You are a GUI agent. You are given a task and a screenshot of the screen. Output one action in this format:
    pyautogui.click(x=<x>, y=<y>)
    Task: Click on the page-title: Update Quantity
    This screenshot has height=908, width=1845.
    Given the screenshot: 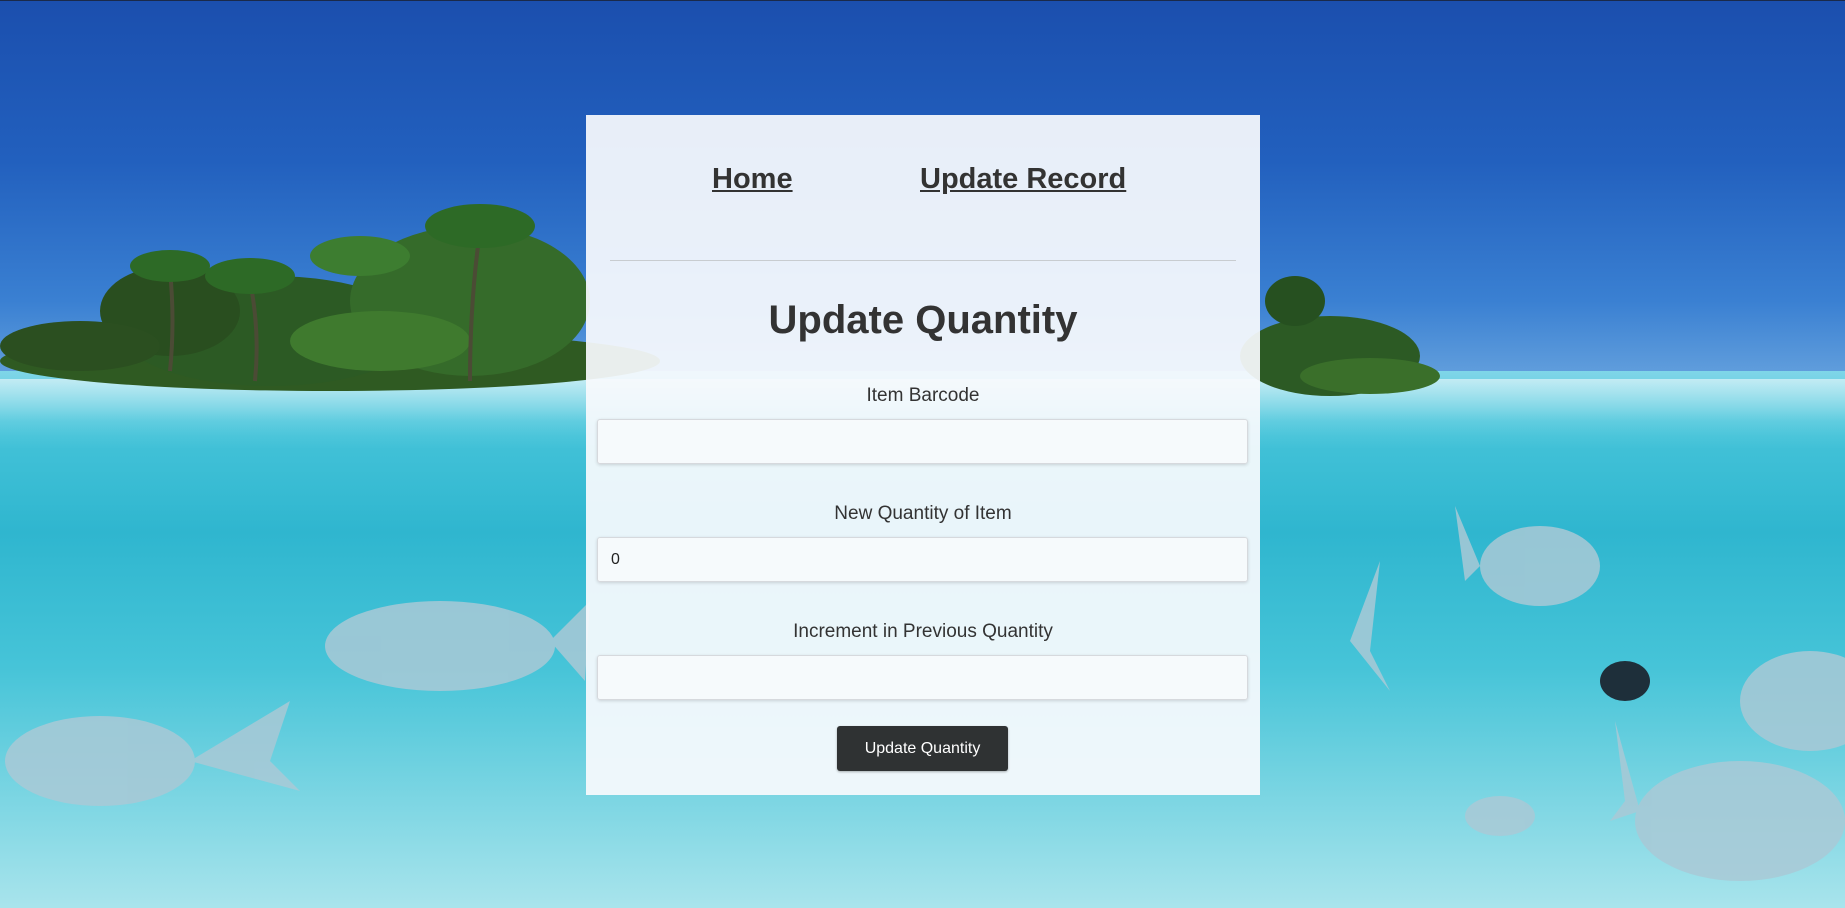 What is the action you would take?
    pyautogui.click(x=923, y=320)
    